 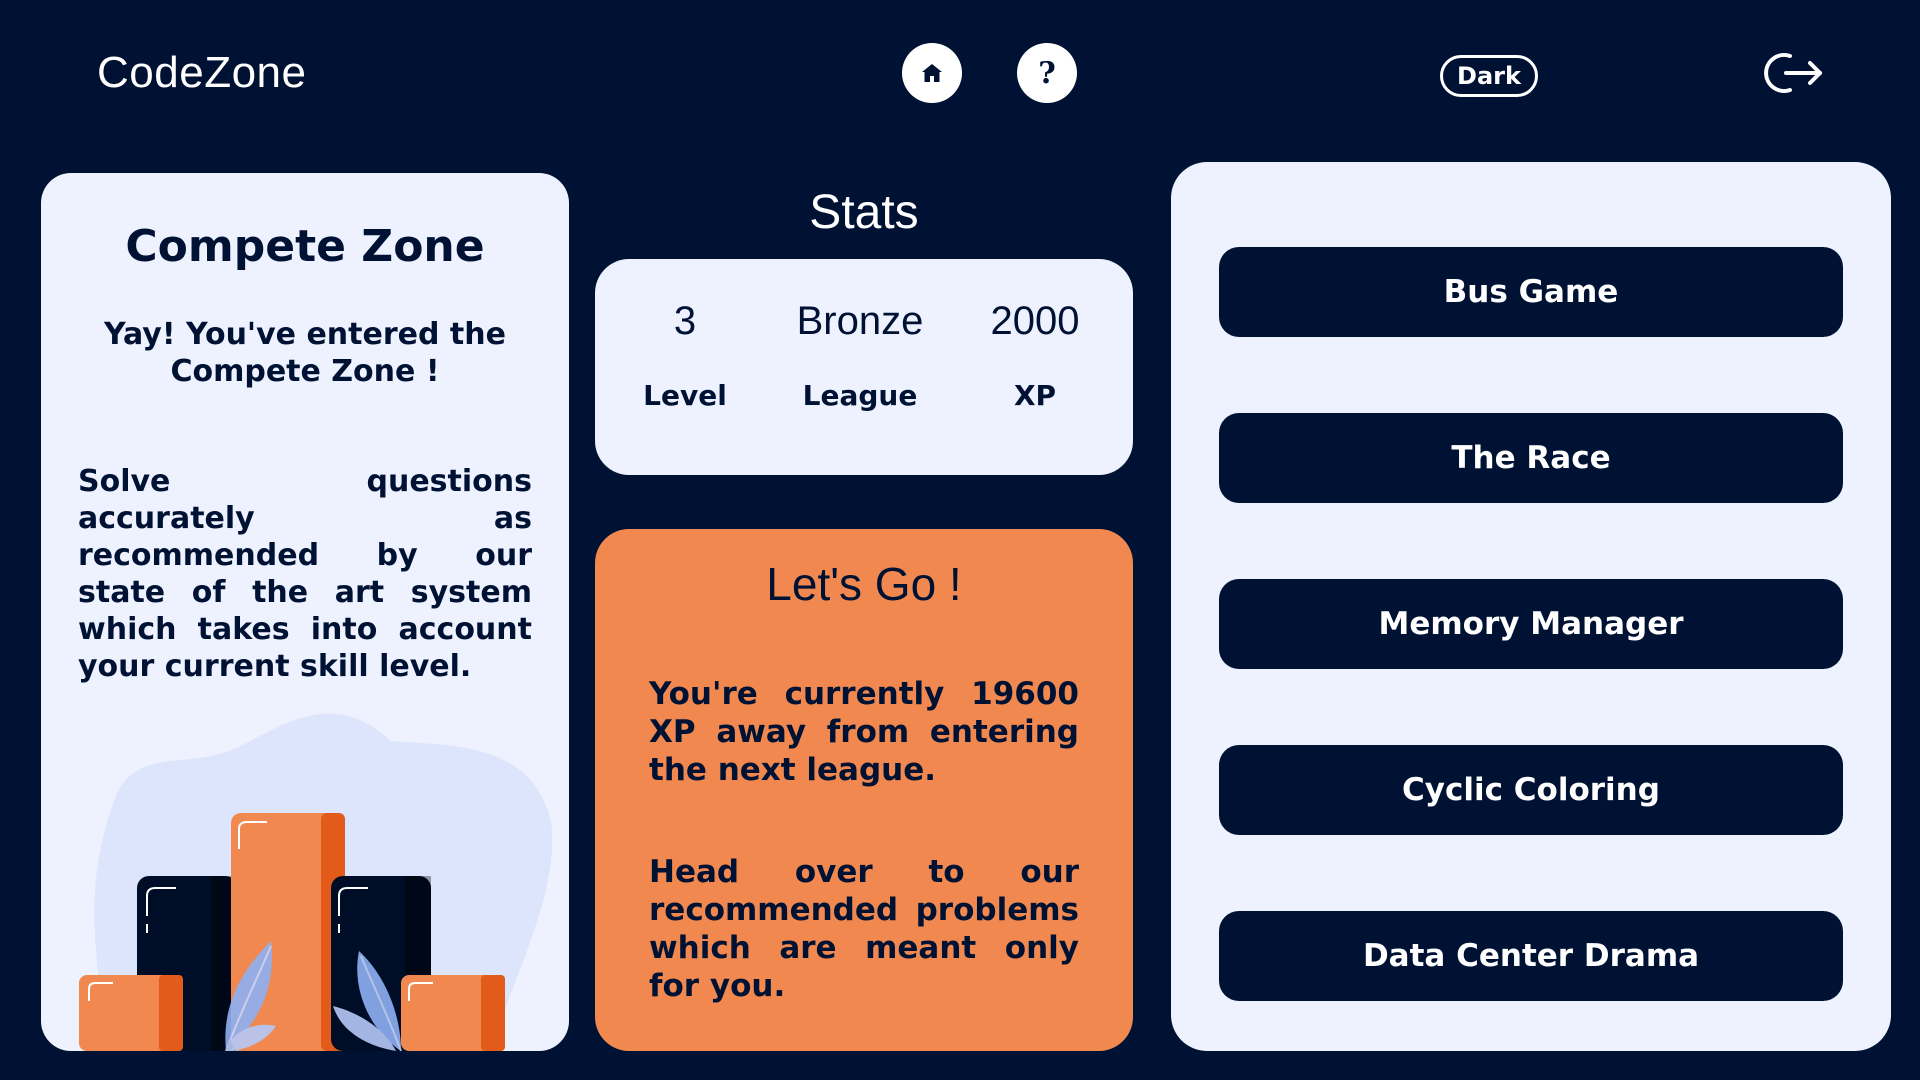 I want to click on xp-label: XP, so click(x=1035, y=395).